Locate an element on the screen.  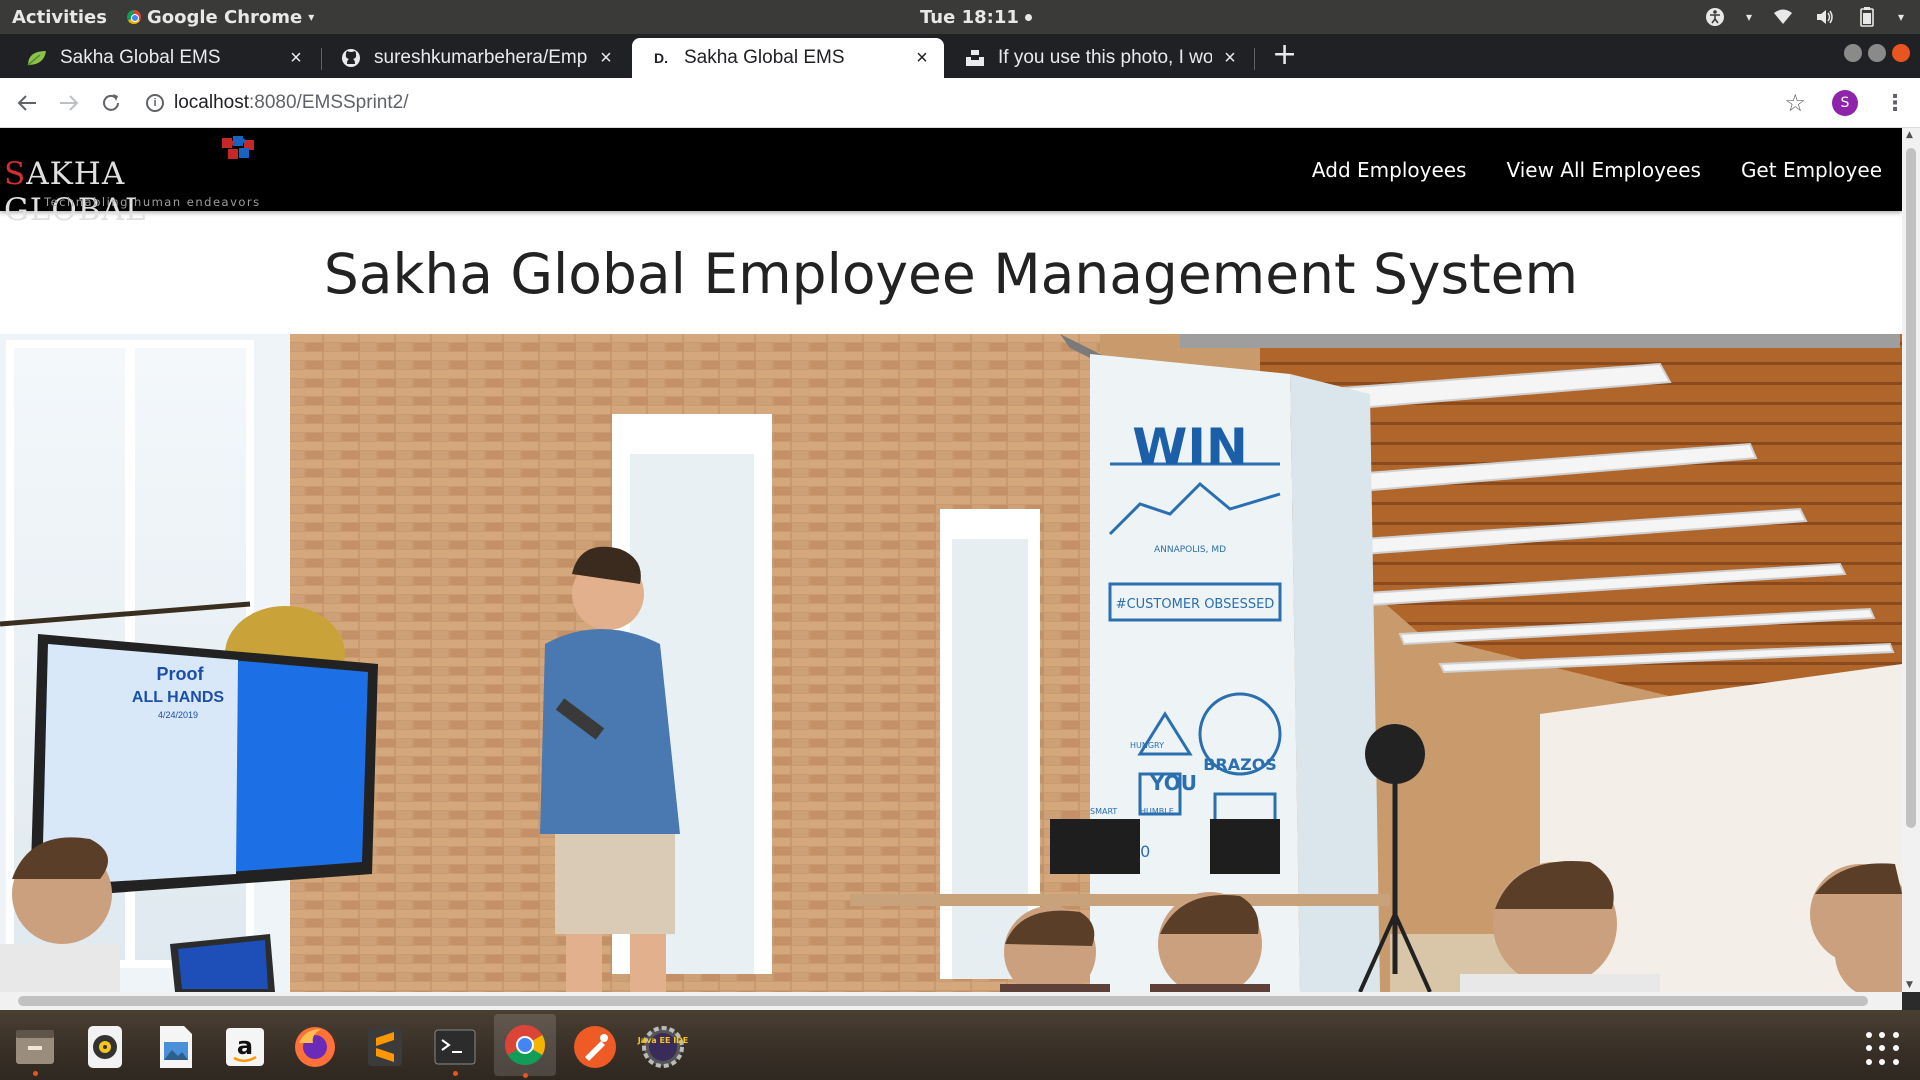
horizontal-scroll-thumb is located at coordinates (943, 1001).